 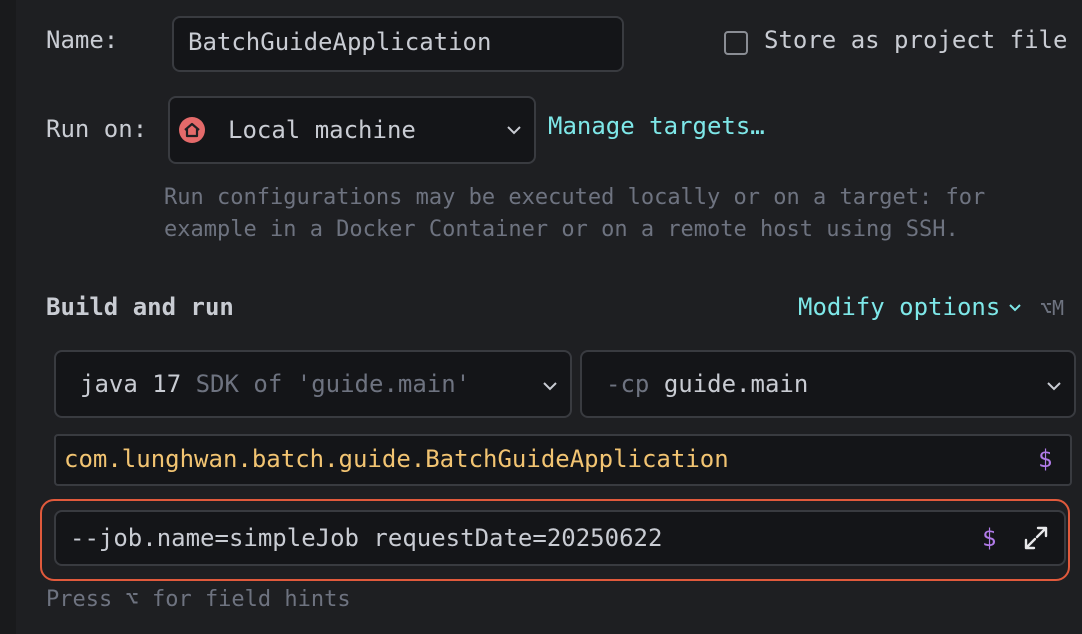 I want to click on classpath-module: guide.main, so click(x=736, y=384).